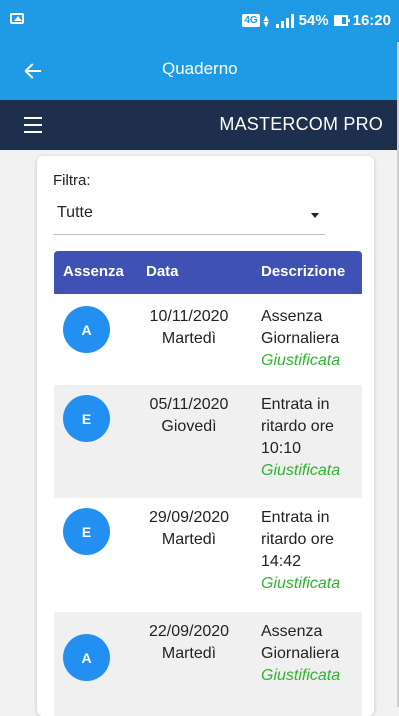 Image resolution: width=399 pixels, height=716 pixels. What do you see at coordinates (199, 21) in the screenshot?
I see `status-bar: 4G ▲ ▼ 54% 16:20` at bounding box center [199, 21].